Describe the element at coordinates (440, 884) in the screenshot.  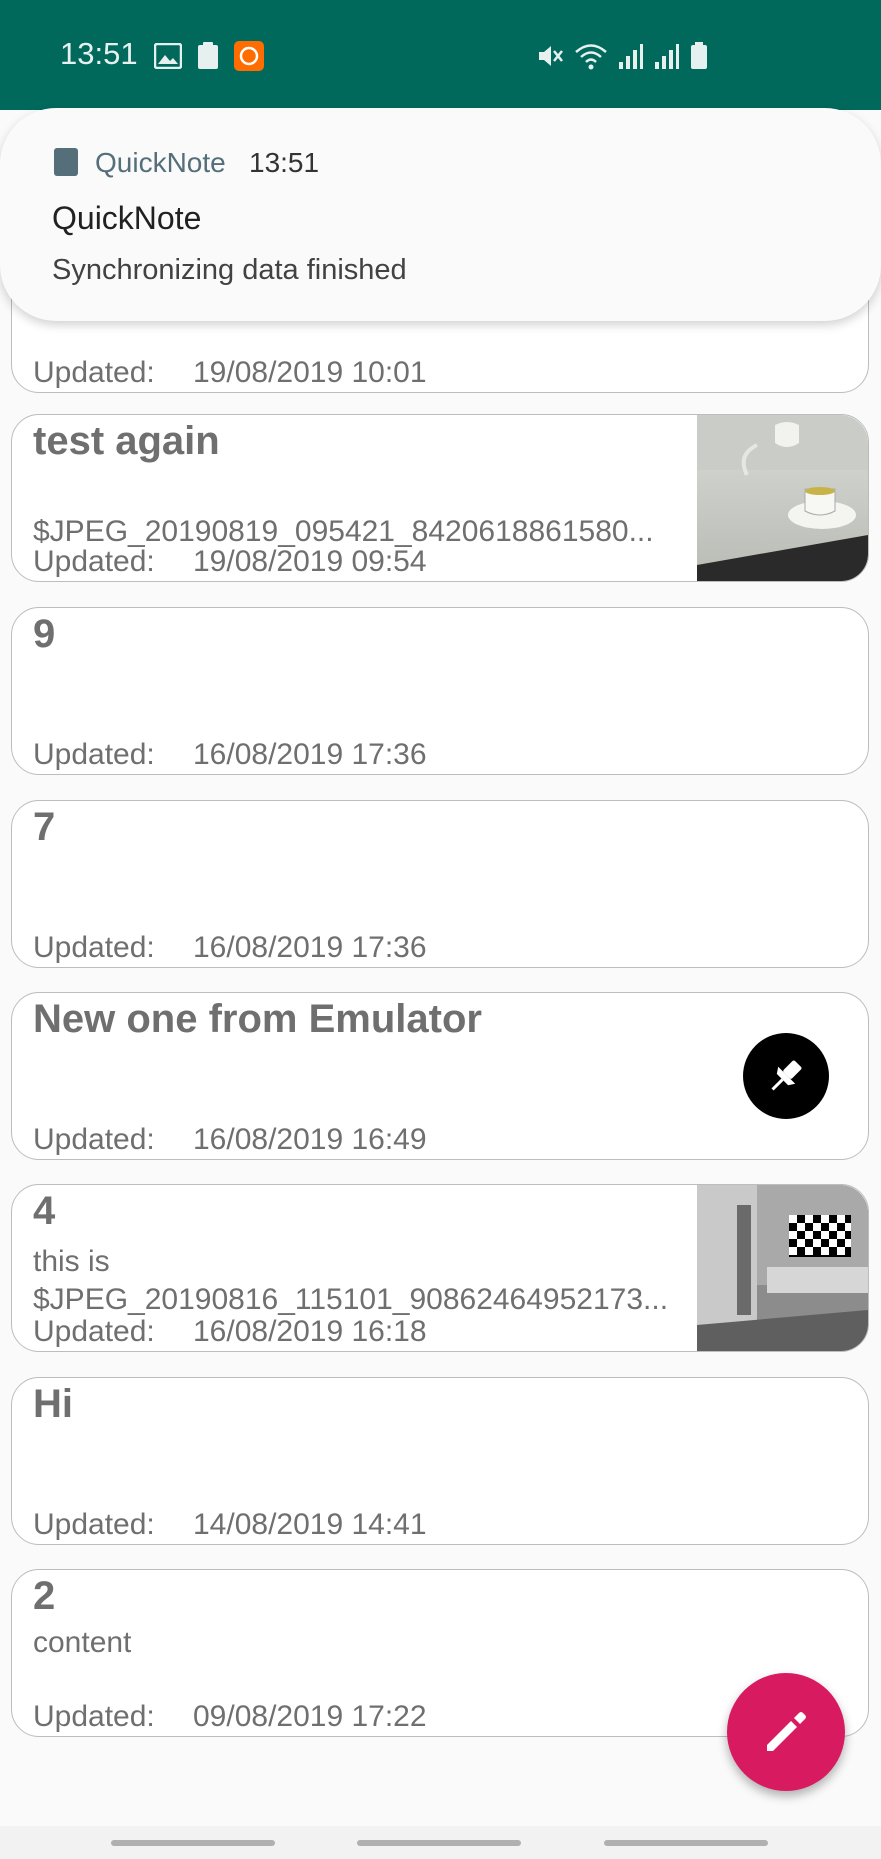
I see `note-card: 7 Updated: 16/08/2019 17:36` at that location.